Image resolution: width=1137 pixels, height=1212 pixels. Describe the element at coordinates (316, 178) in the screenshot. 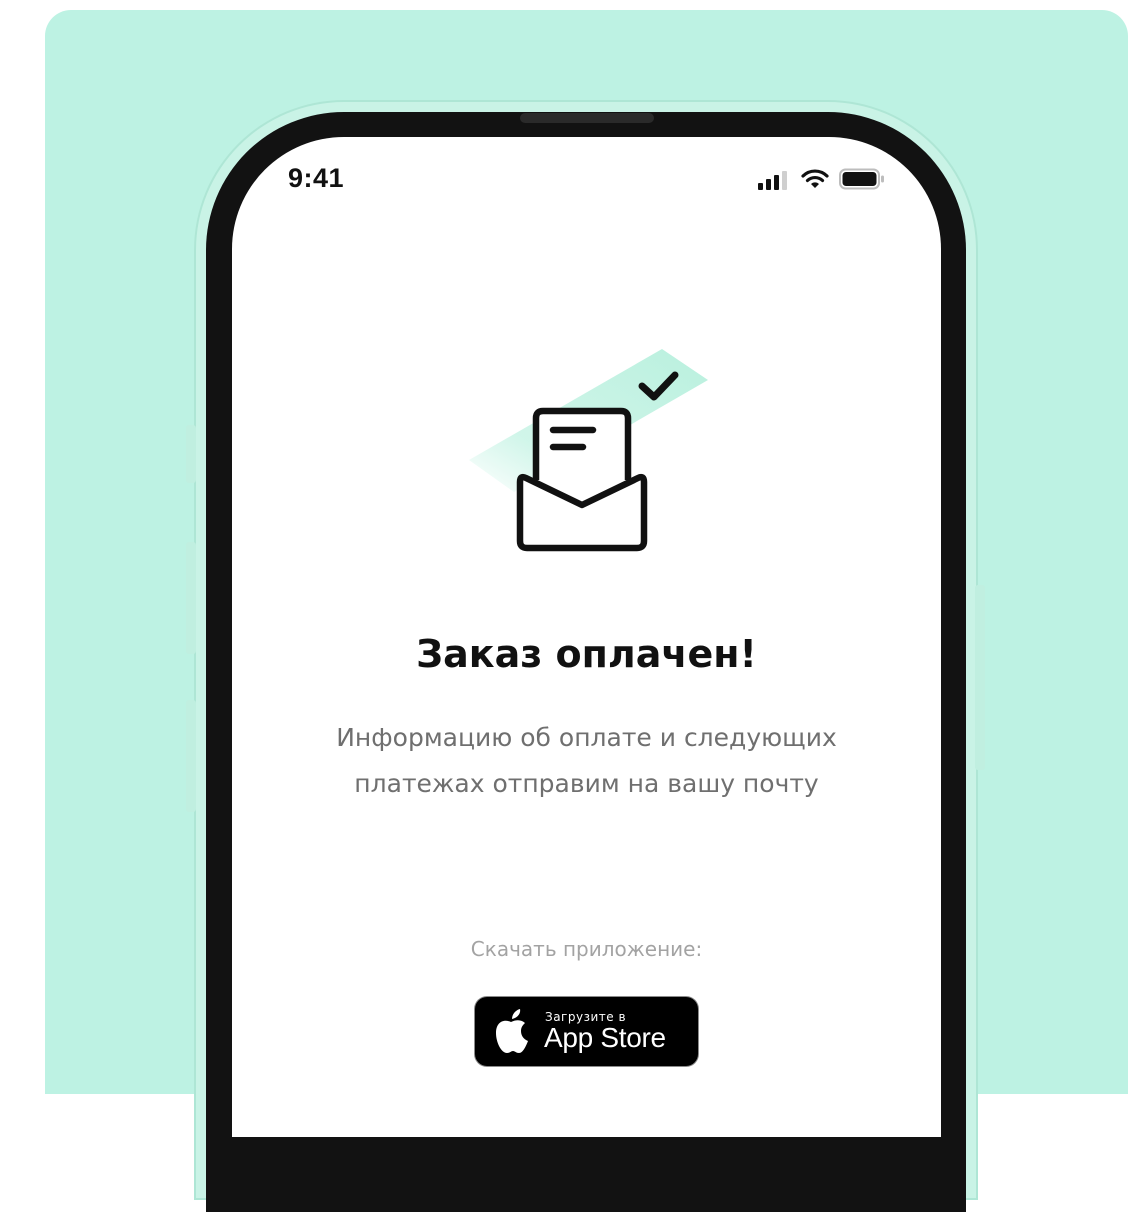

I see `status-time: 9:41` at that location.